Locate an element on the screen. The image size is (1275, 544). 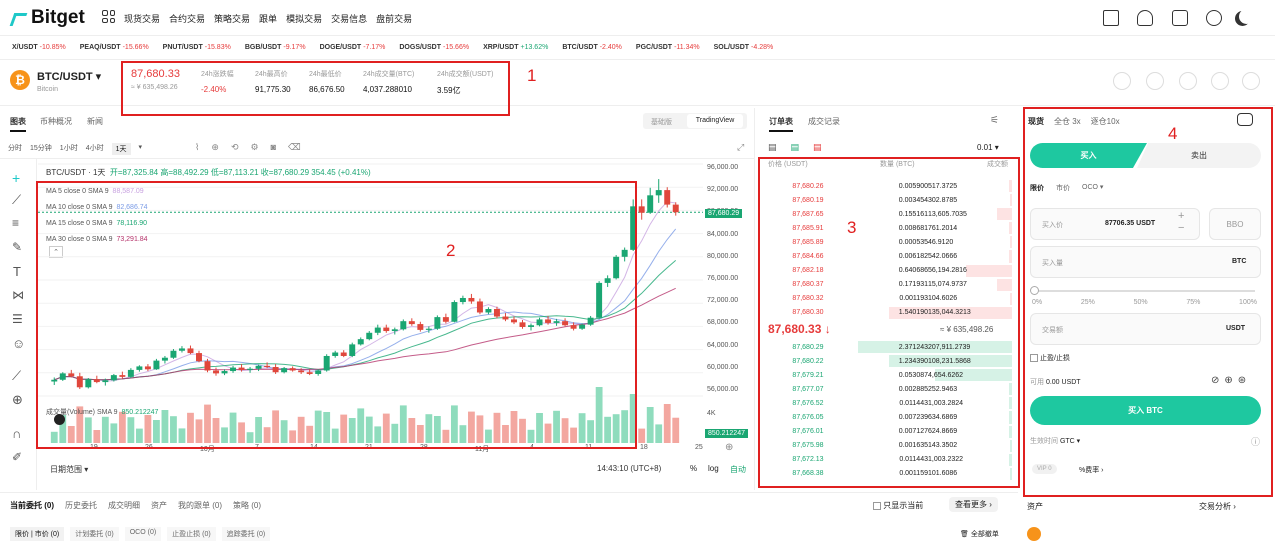
replay-icon: ⟲ is located at coordinates (235, 147).